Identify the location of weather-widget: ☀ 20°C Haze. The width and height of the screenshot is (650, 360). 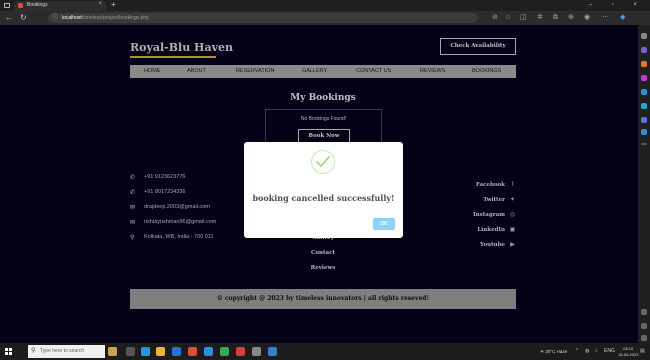
(553, 351).